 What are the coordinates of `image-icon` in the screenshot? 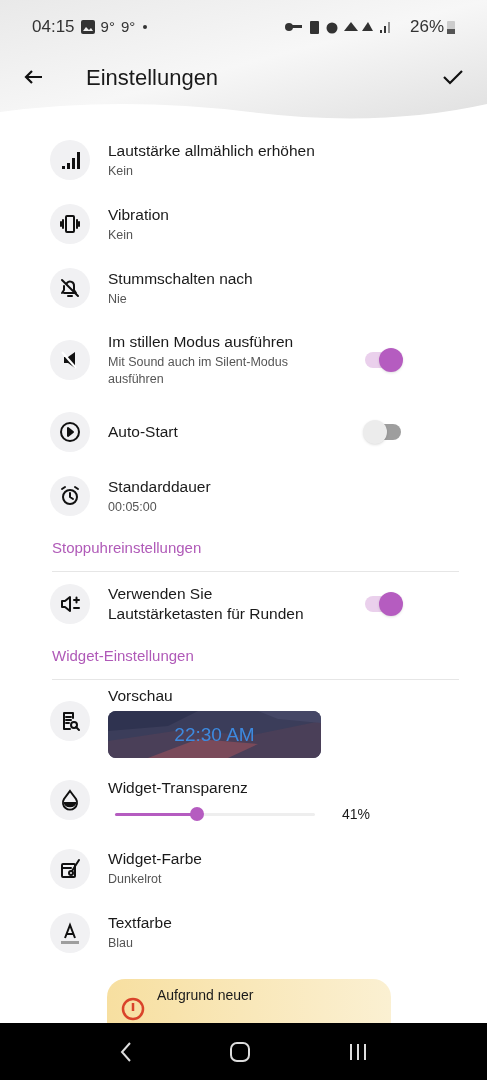 It's located at (87, 27).